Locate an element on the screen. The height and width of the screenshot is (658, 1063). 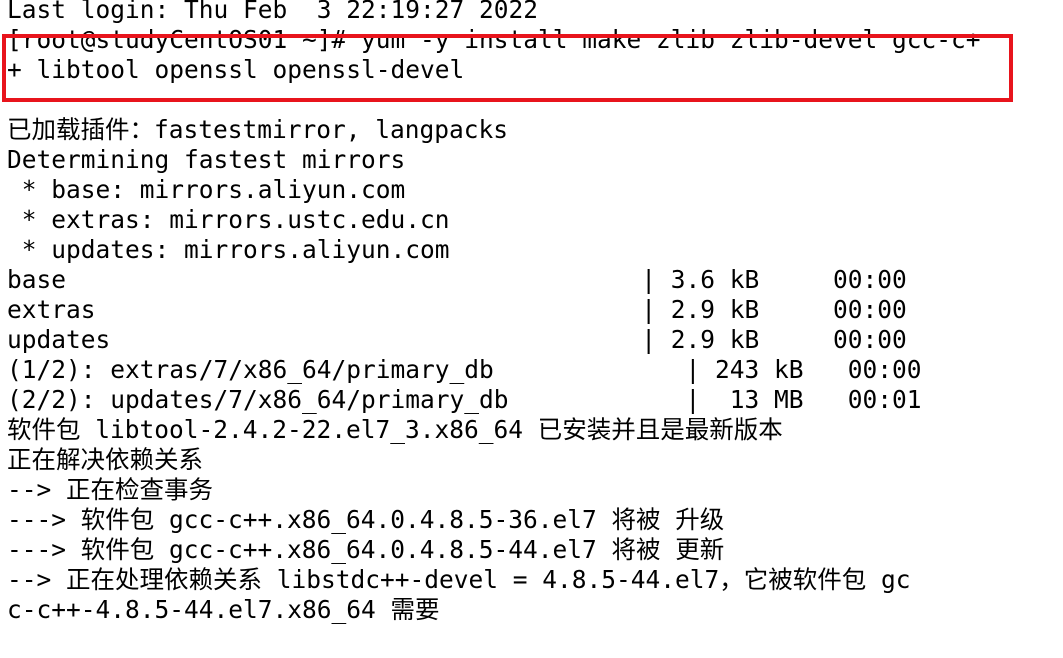
last-login-line: Last login: Thu Feb 3 22:19:27 2022 is located at coordinates (273, 12).